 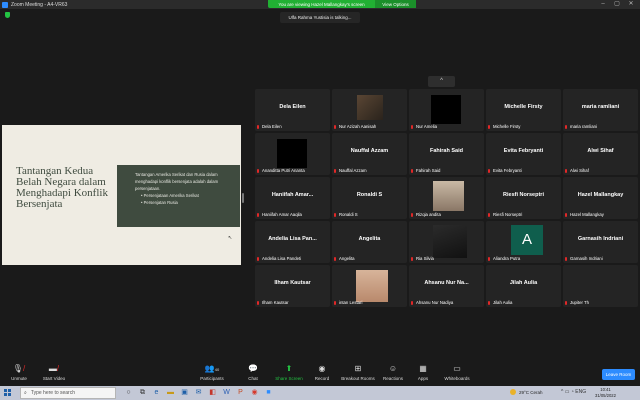 I want to click on share-screen-button: ⬆ Share Screen, so click(x=289, y=374).